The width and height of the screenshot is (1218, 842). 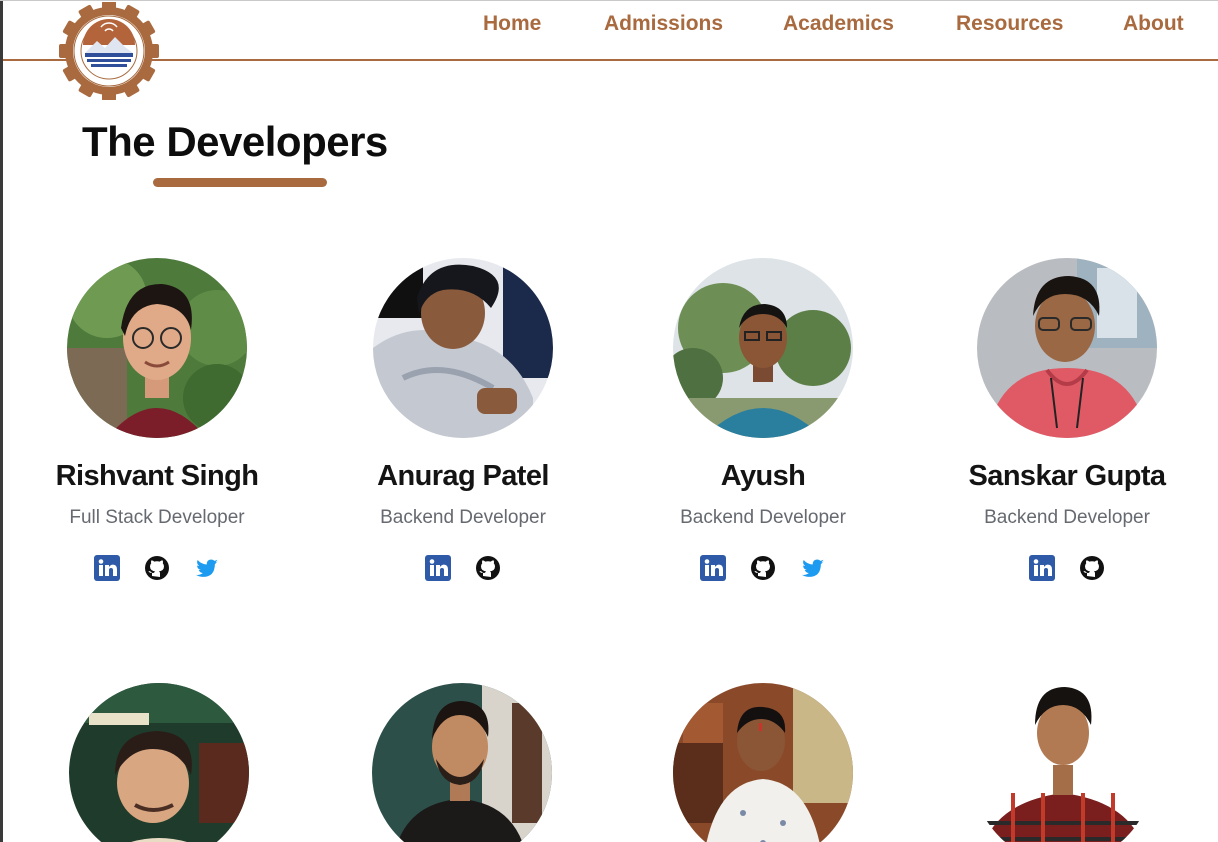 What do you see at coordinates (1, 421) in the screenshot?
I see `window-edge` at bounding box center [1, 421].